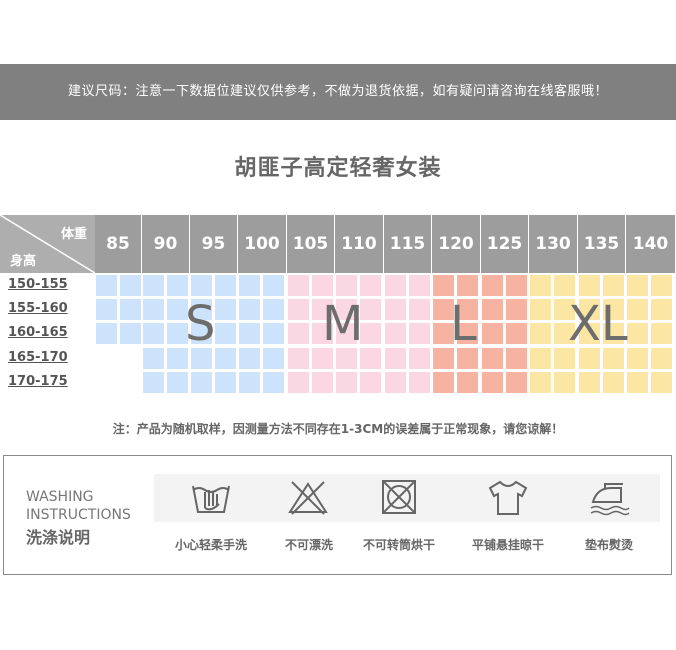 The width and height of the screenshot is (676, 650). Describe the element at coordinates (38, 332) in the screenshot. I see `height-row-label: 160-165` at that location.